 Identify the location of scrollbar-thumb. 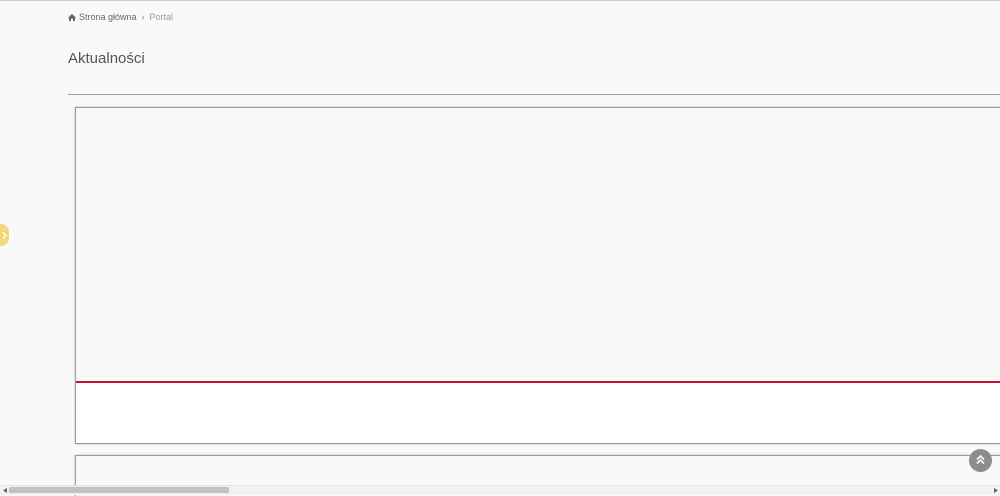
(119, 490).